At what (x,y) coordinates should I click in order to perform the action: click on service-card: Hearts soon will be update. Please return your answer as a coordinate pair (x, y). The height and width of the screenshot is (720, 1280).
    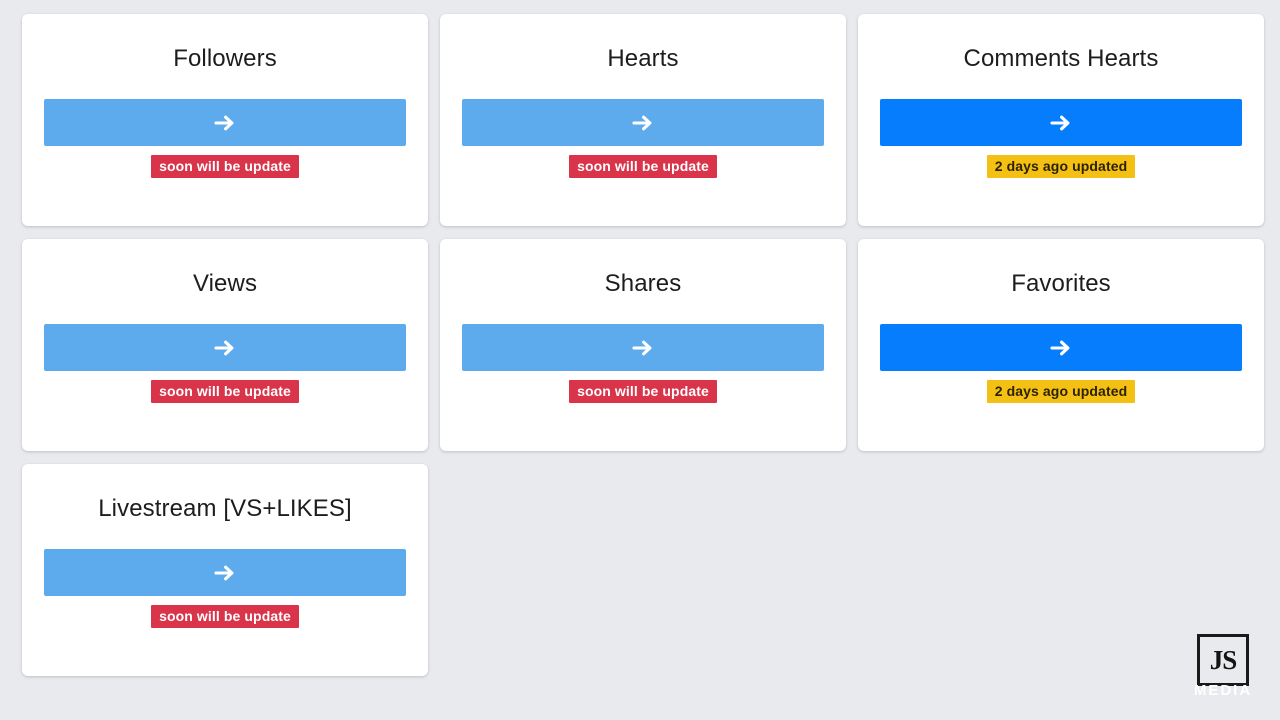
    Looking at the image, I should click on (643, 120).